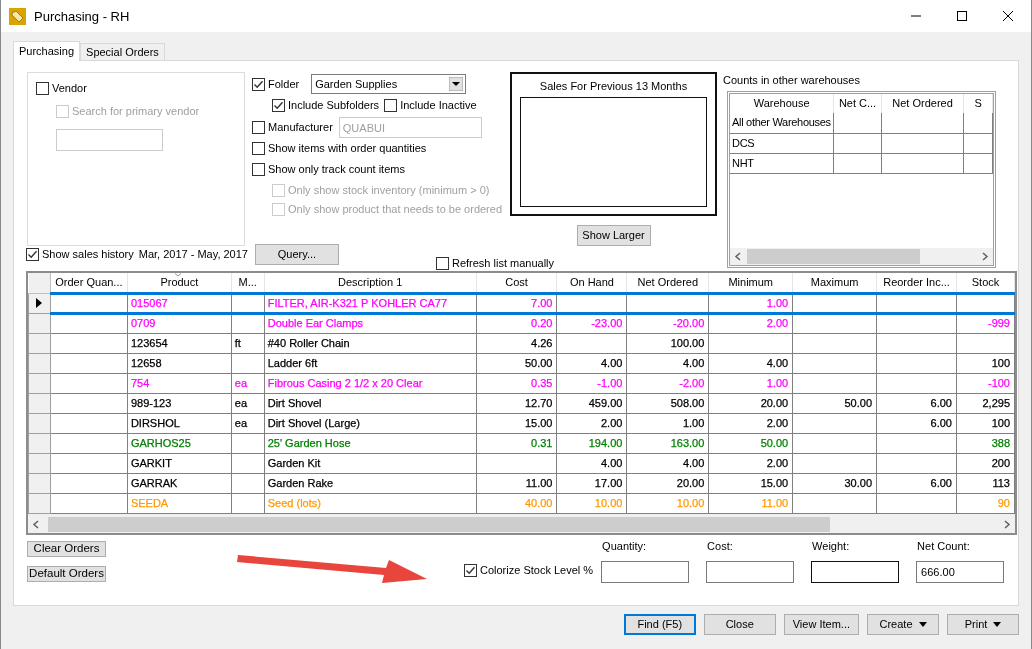  Describe the element at coordinates (516, 503) in the screenshot. I see `table-cell: 40.00` at that location.